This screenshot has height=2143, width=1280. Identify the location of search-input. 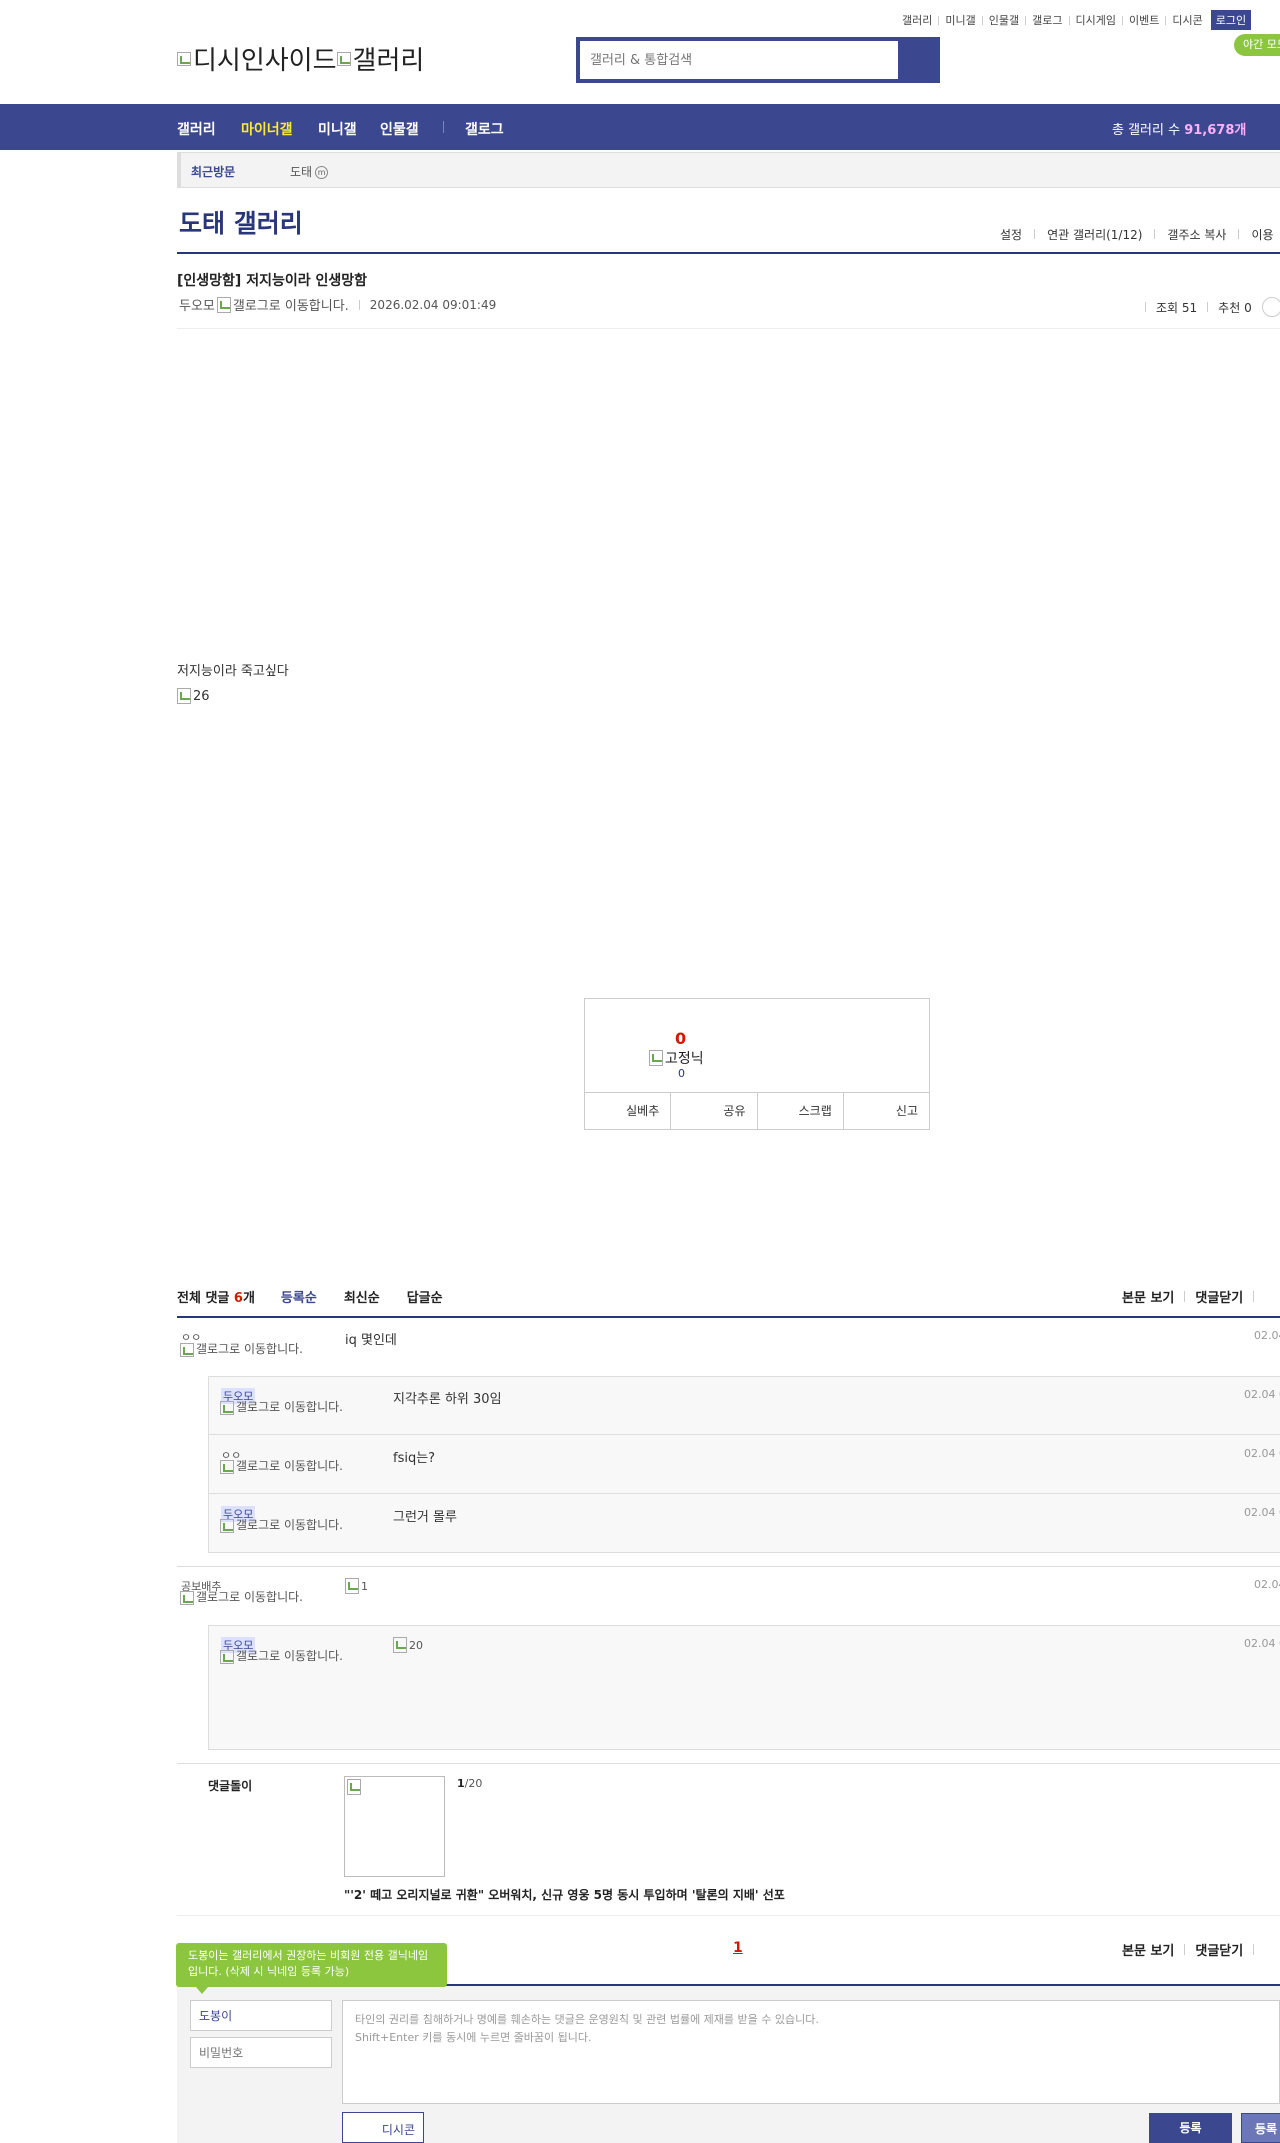
(739, 60).